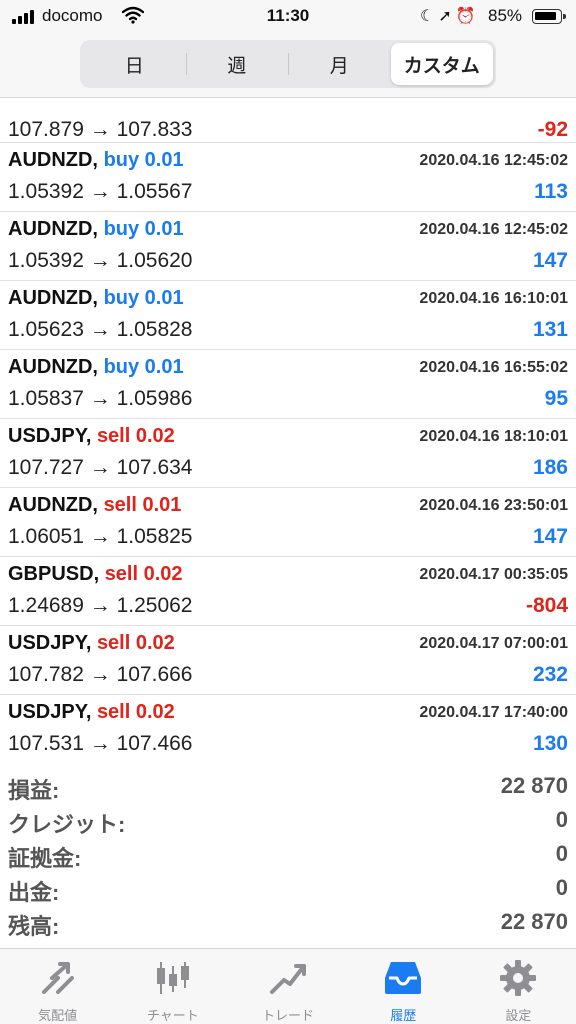  Describe the element at coordinates (518, 978) in the screenshot. I see `gear-icon` at that location.